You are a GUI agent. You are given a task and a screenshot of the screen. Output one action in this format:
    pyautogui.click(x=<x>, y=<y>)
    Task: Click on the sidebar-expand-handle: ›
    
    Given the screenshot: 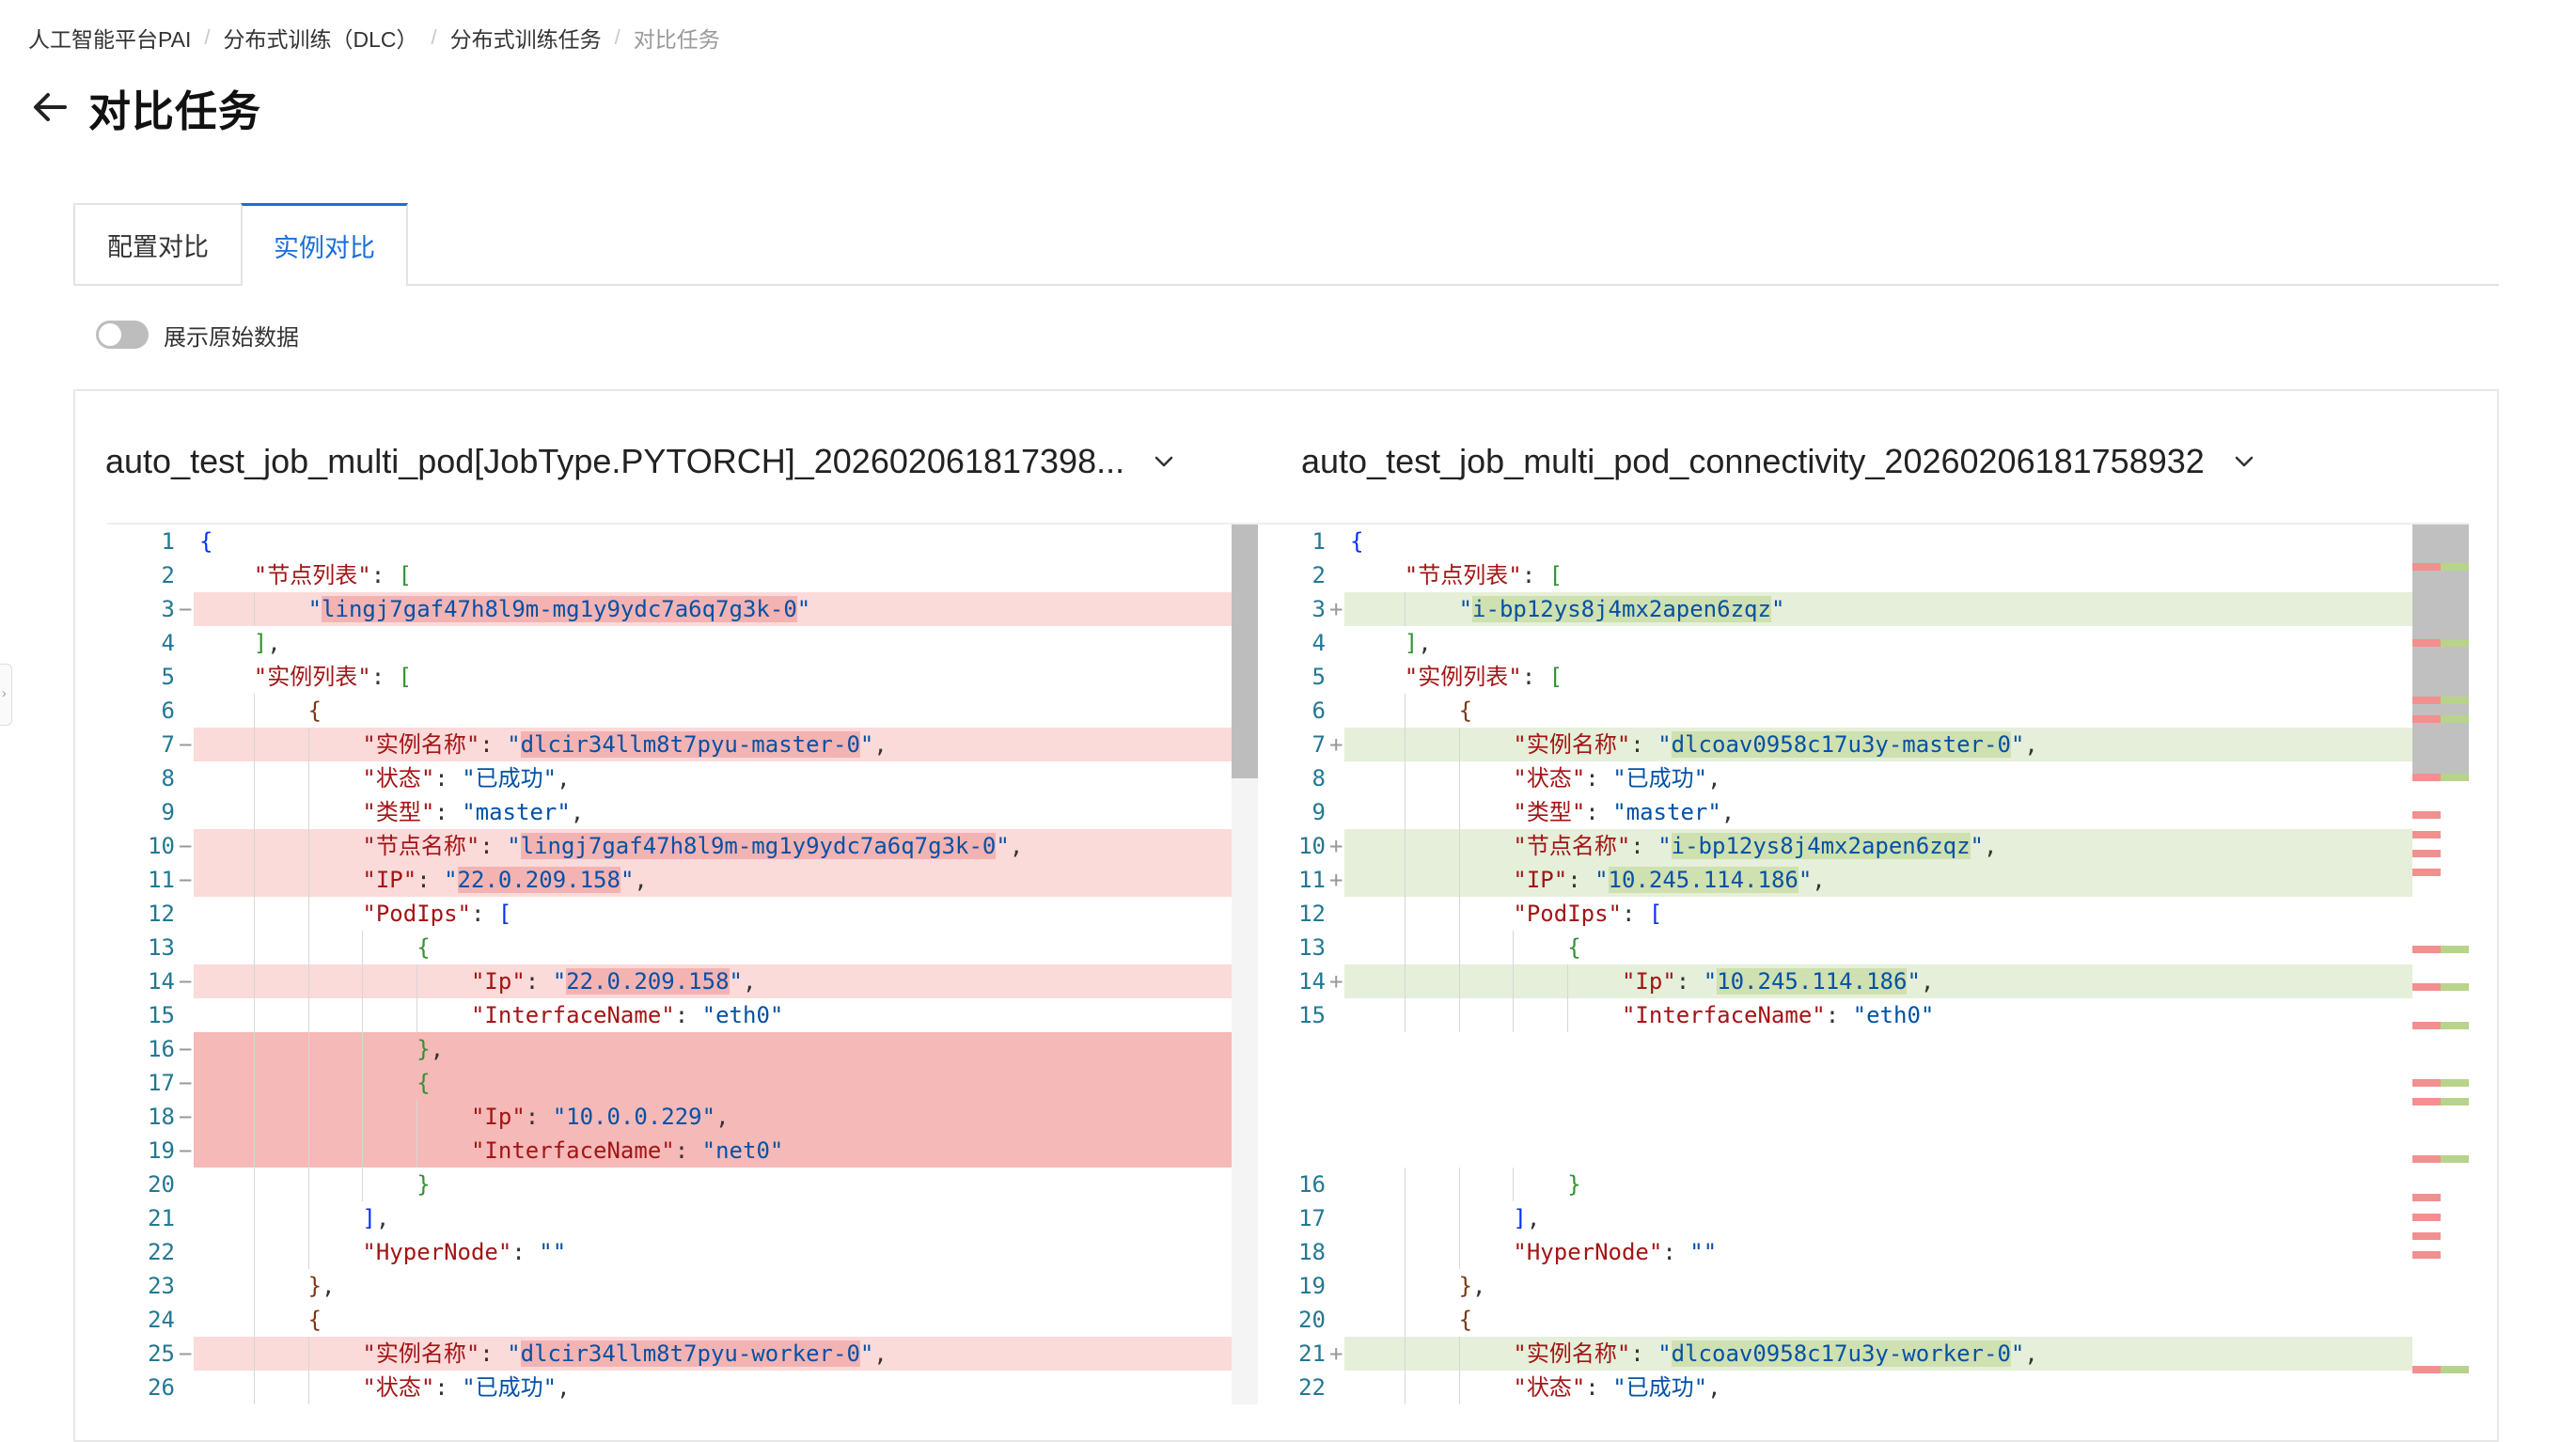 What is the action you would take?
    pyautogui.click(x=6, y=695)
    